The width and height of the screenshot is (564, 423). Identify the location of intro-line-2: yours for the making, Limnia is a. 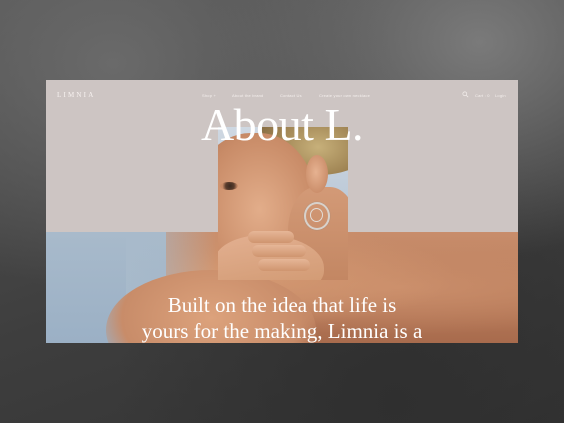
(282, 331).